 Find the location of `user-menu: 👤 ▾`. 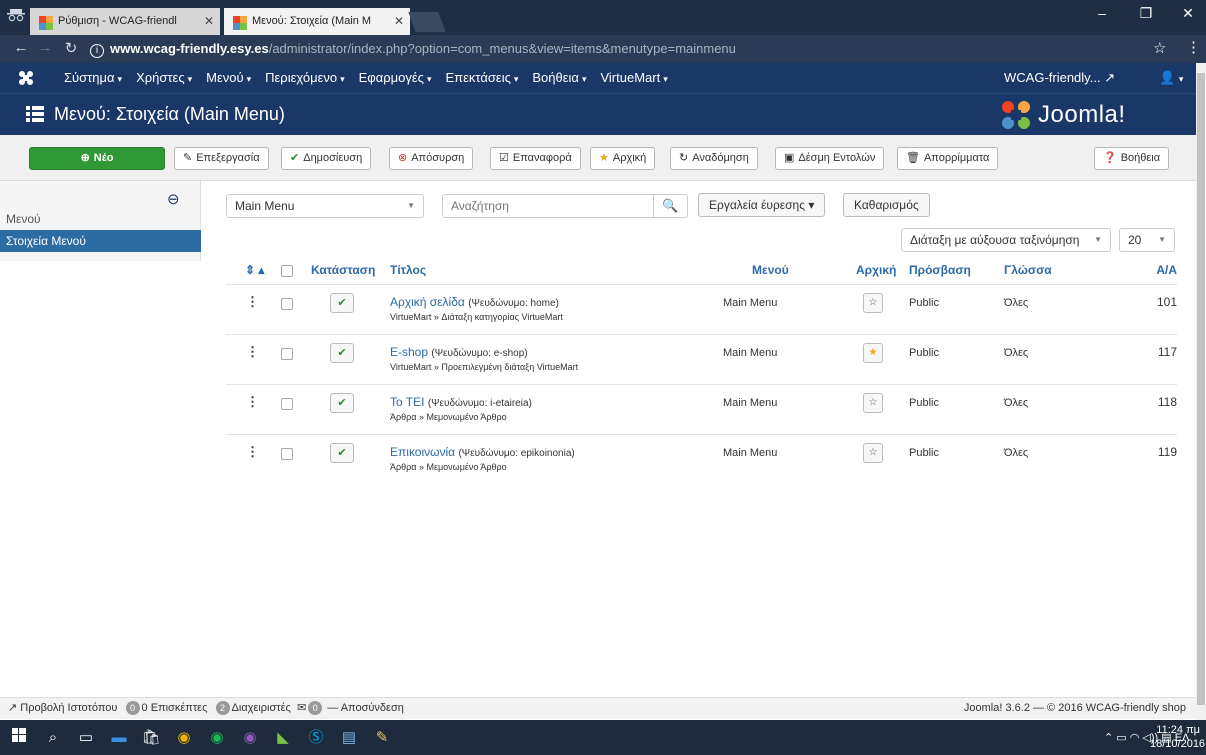

user-menu: 👤 ▾ is located at coordinates (1171, 78).